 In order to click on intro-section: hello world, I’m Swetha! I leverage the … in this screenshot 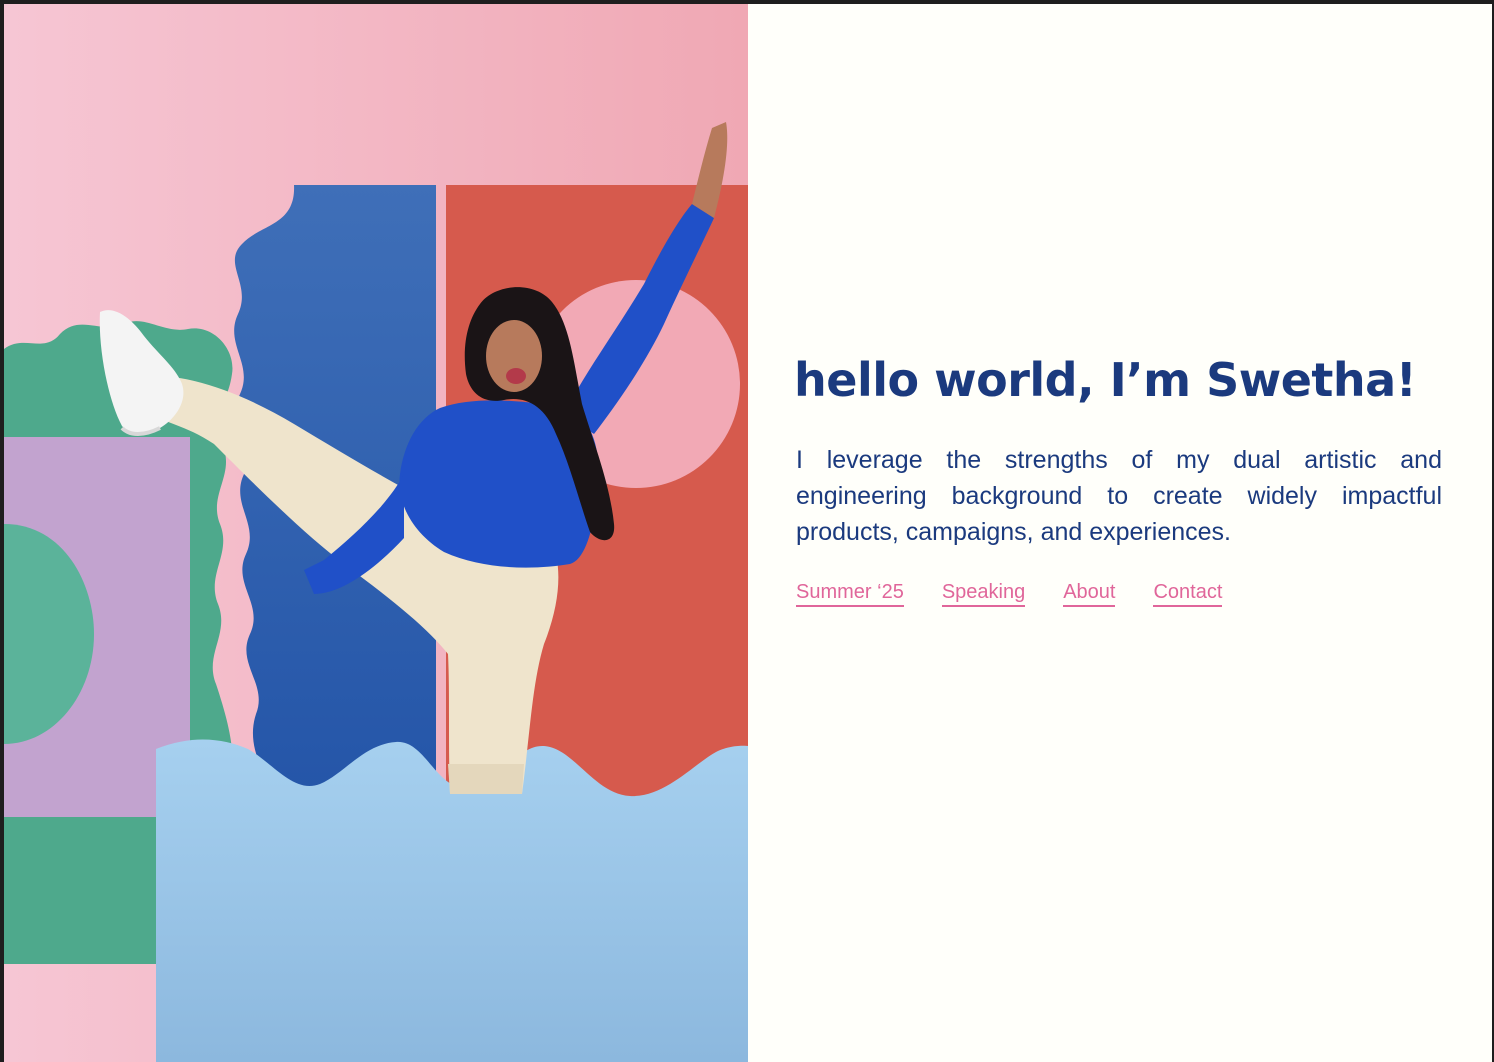, I will do `click(1118, 475)`.